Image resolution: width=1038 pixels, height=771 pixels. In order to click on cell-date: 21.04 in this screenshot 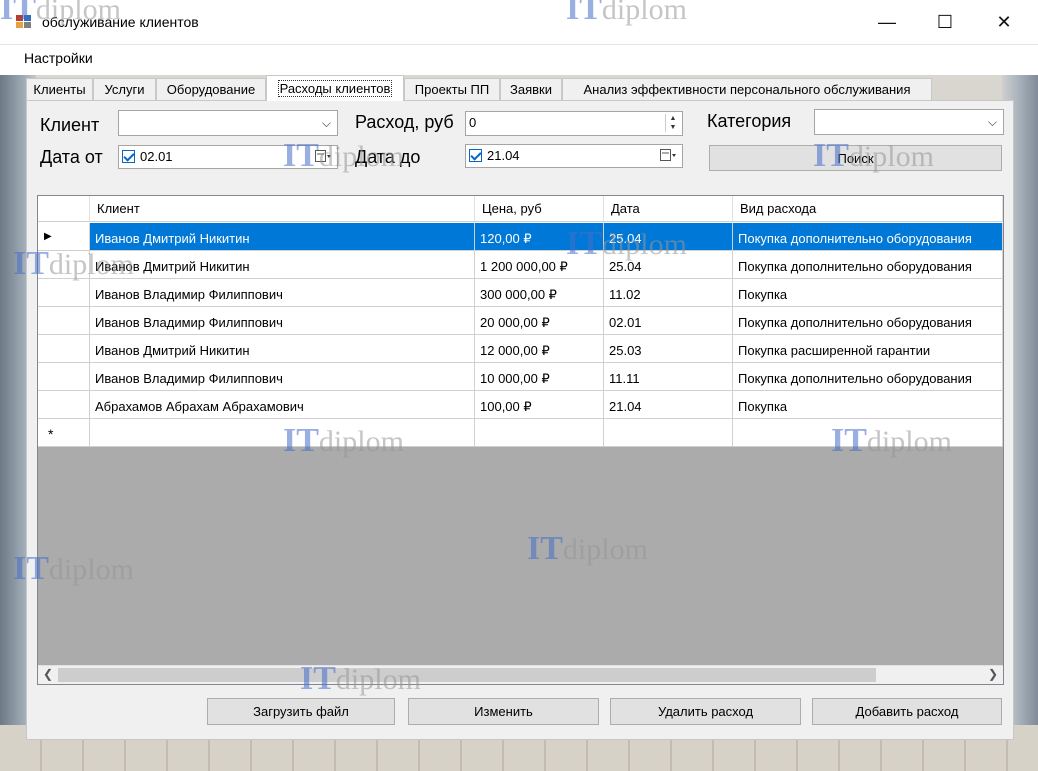, I will do `click(668, 405)`.